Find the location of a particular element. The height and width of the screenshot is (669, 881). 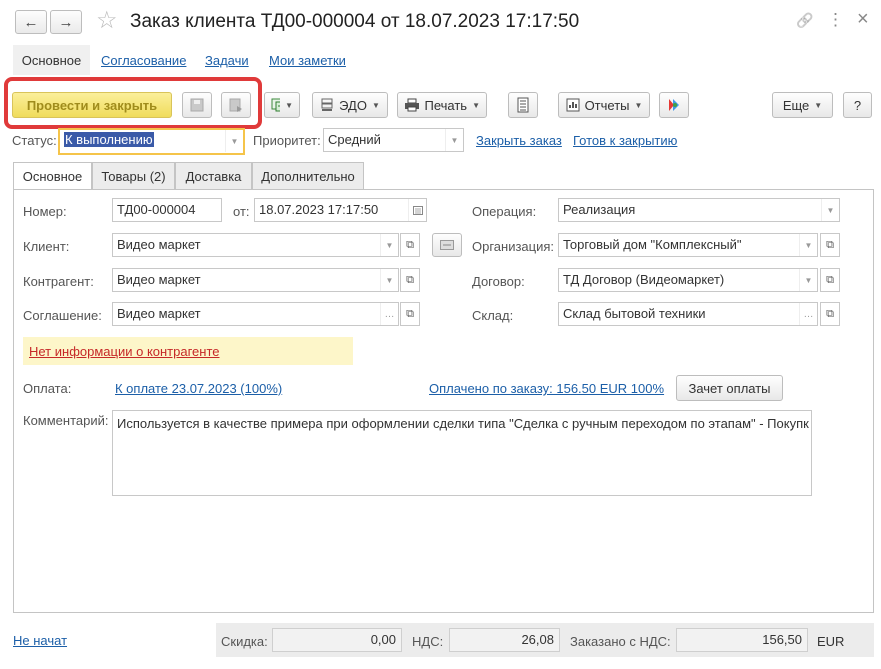

status-select: К выполнению ▼ is located at coordinates (151, 141).